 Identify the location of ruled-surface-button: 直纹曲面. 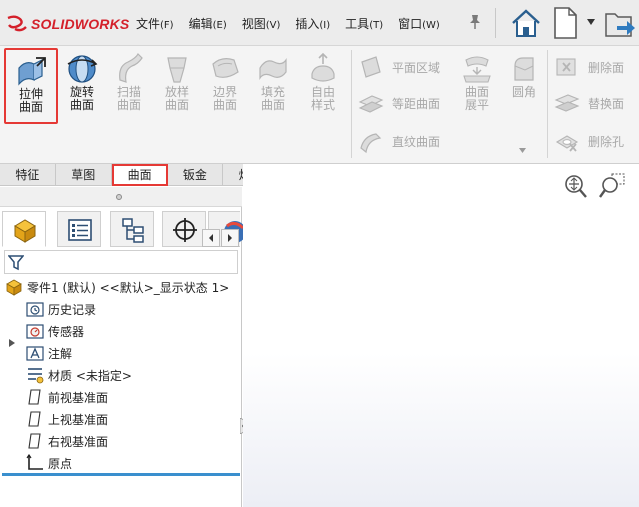
(399, 141).